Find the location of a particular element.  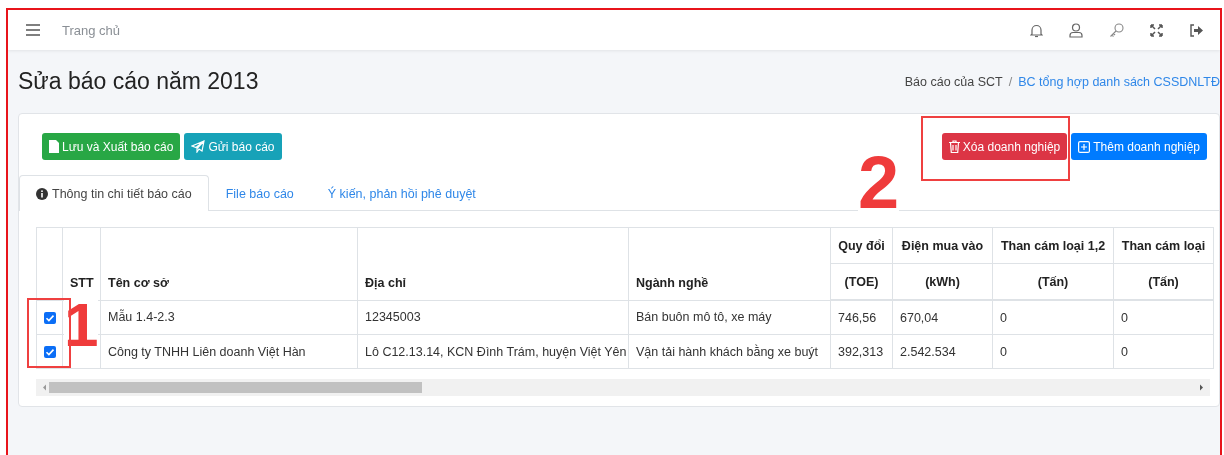

table-cell: Bán buôn mô tô, xe máy is located at coordinates (729, 317).